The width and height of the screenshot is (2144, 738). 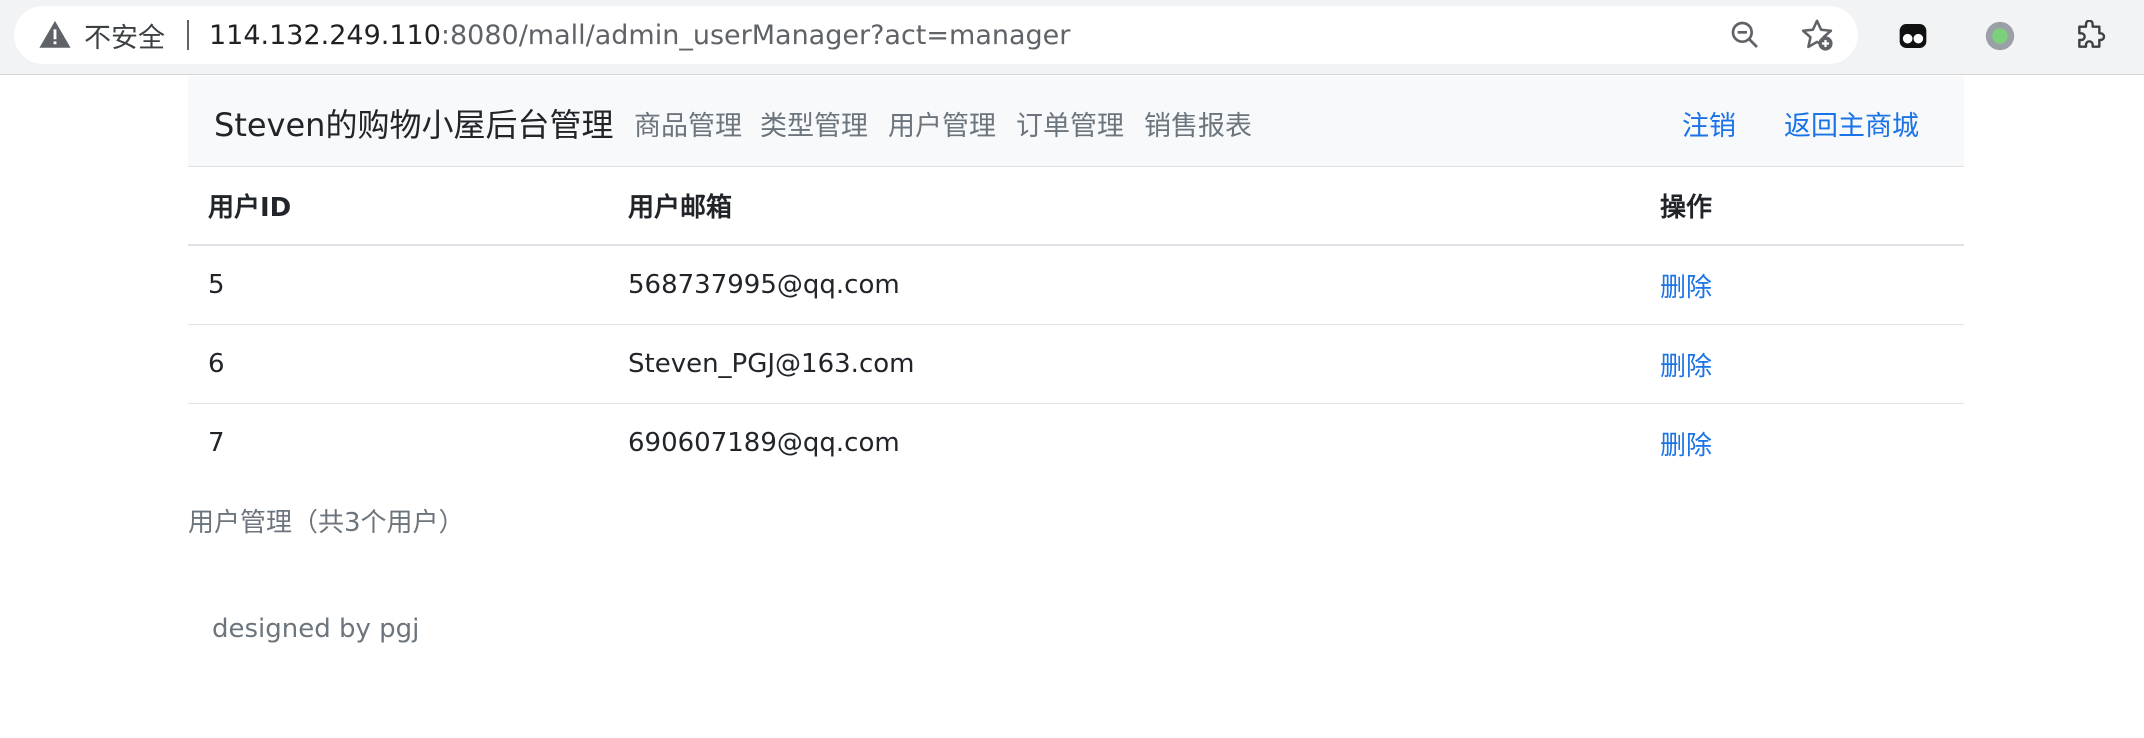 What do you see at coordinates (814, 123) in the screenshot?
I see `nav-type-management: 类型管理` at bounding box center [814, 123].